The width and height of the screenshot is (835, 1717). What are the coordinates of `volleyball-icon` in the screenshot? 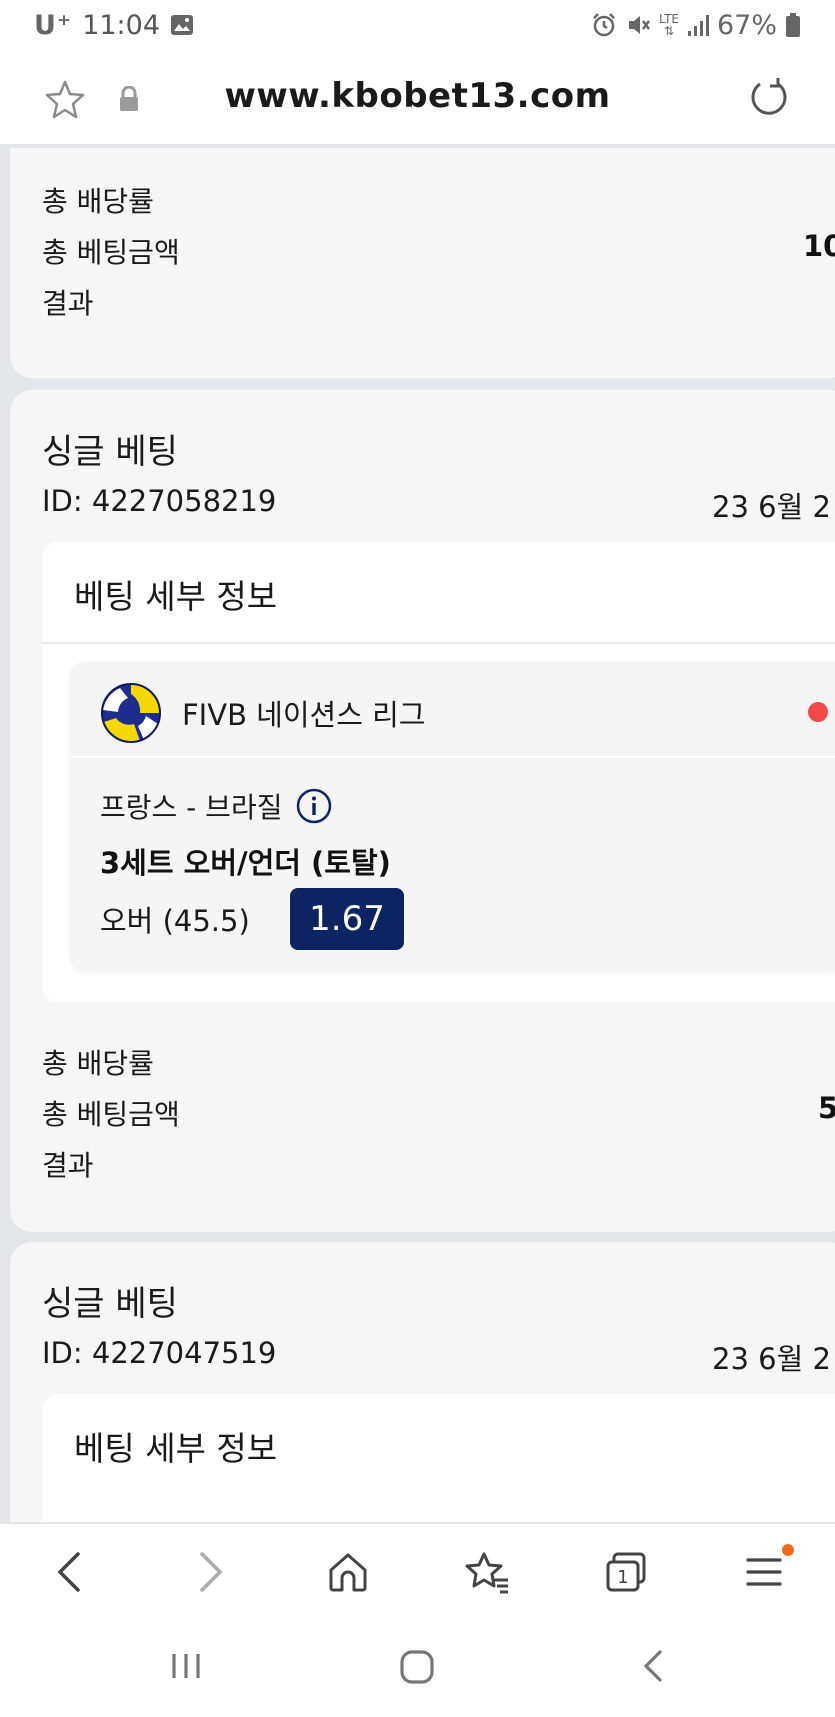 It's located at (131, 715).